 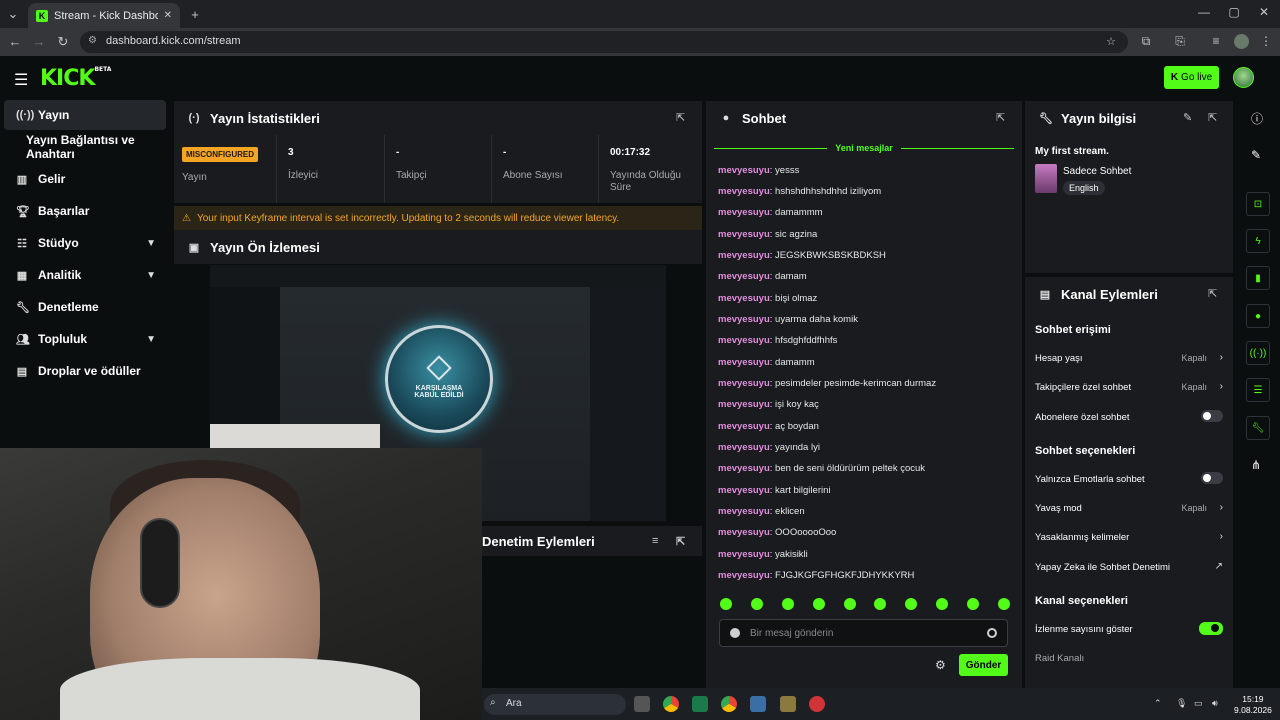 I want to click on filter-icon: ≡, so click(x=655, y=541).